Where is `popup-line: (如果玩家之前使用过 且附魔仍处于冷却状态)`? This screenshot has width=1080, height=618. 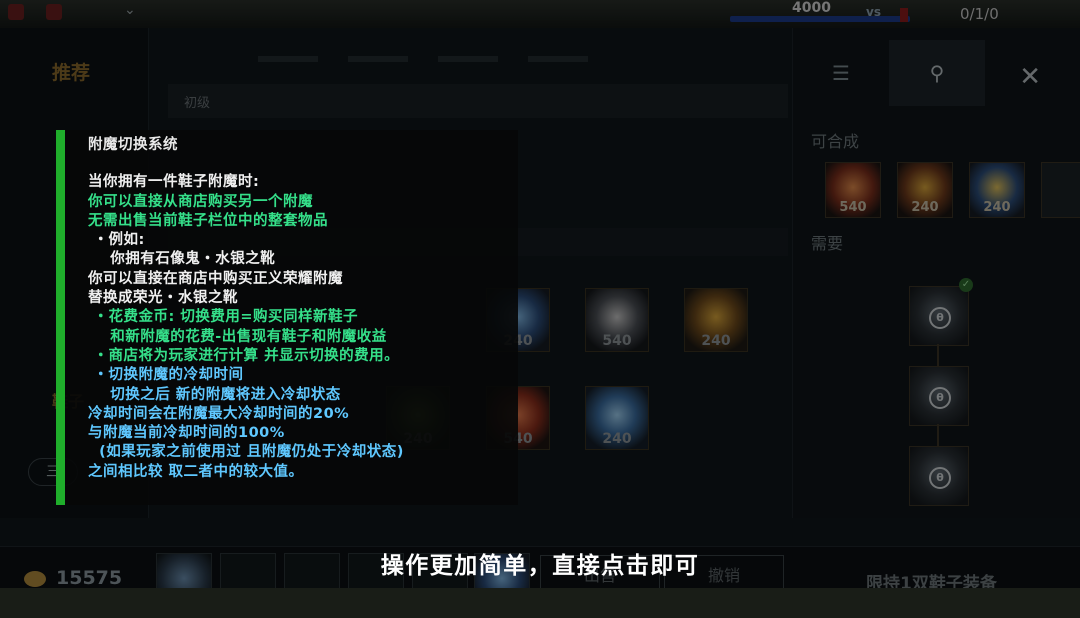
popup-line: (如果玩家之前使用过 且附魔仍处于冷却状态) is located at coordinates (246, 452).